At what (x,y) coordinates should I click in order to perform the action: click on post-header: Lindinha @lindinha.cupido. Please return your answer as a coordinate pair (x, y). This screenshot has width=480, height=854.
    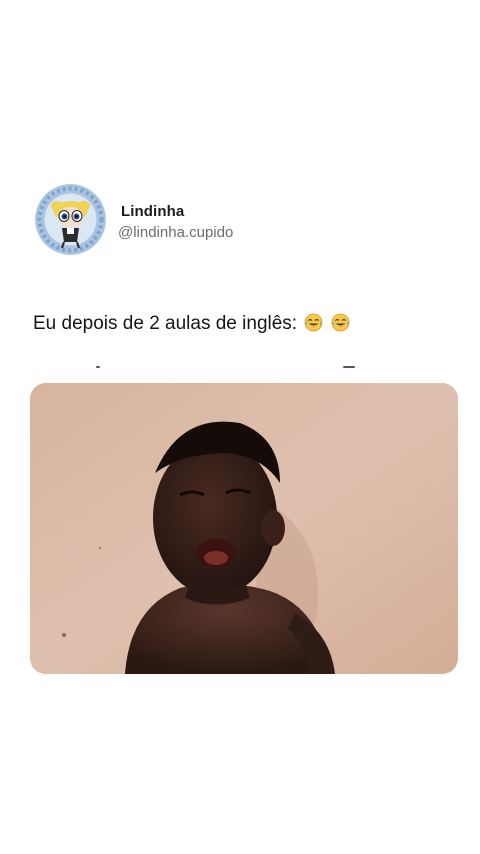
    Looking at the image, I should click on (235, 220).